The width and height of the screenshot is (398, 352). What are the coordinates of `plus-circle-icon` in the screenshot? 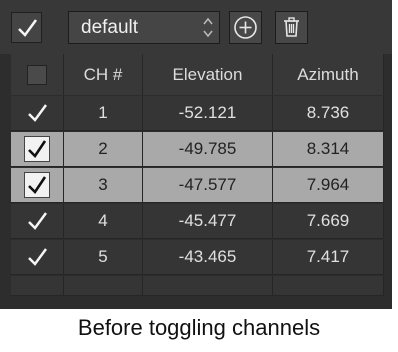 It's located at (245, 27).